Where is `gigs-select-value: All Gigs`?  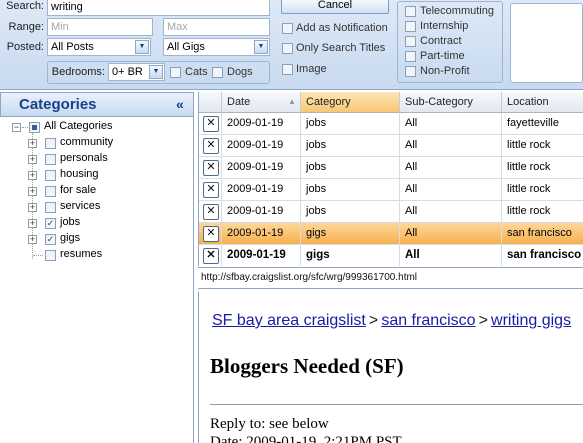 gigs-select-value: All Gigs is located at coordinates (186, 47).